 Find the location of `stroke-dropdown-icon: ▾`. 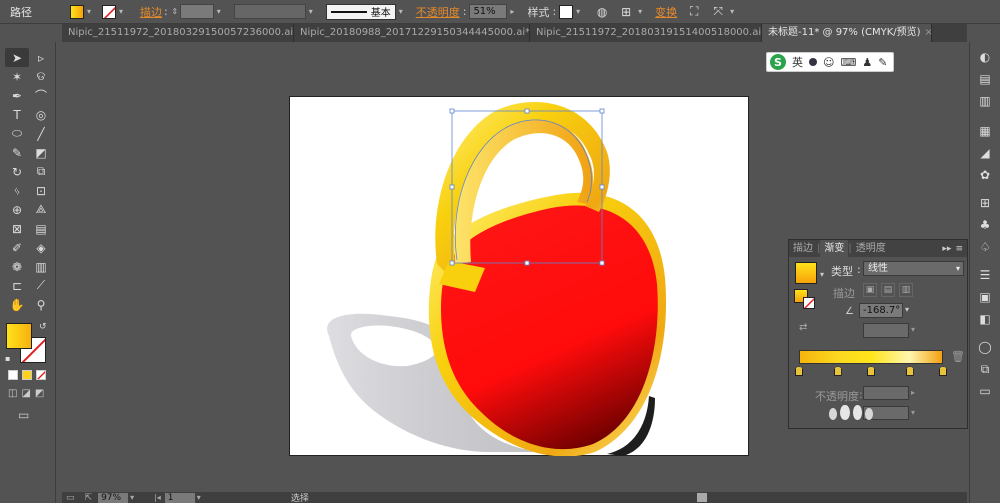

stroke-dropdown-icon: ▾ is located at coordinates (121, 12).